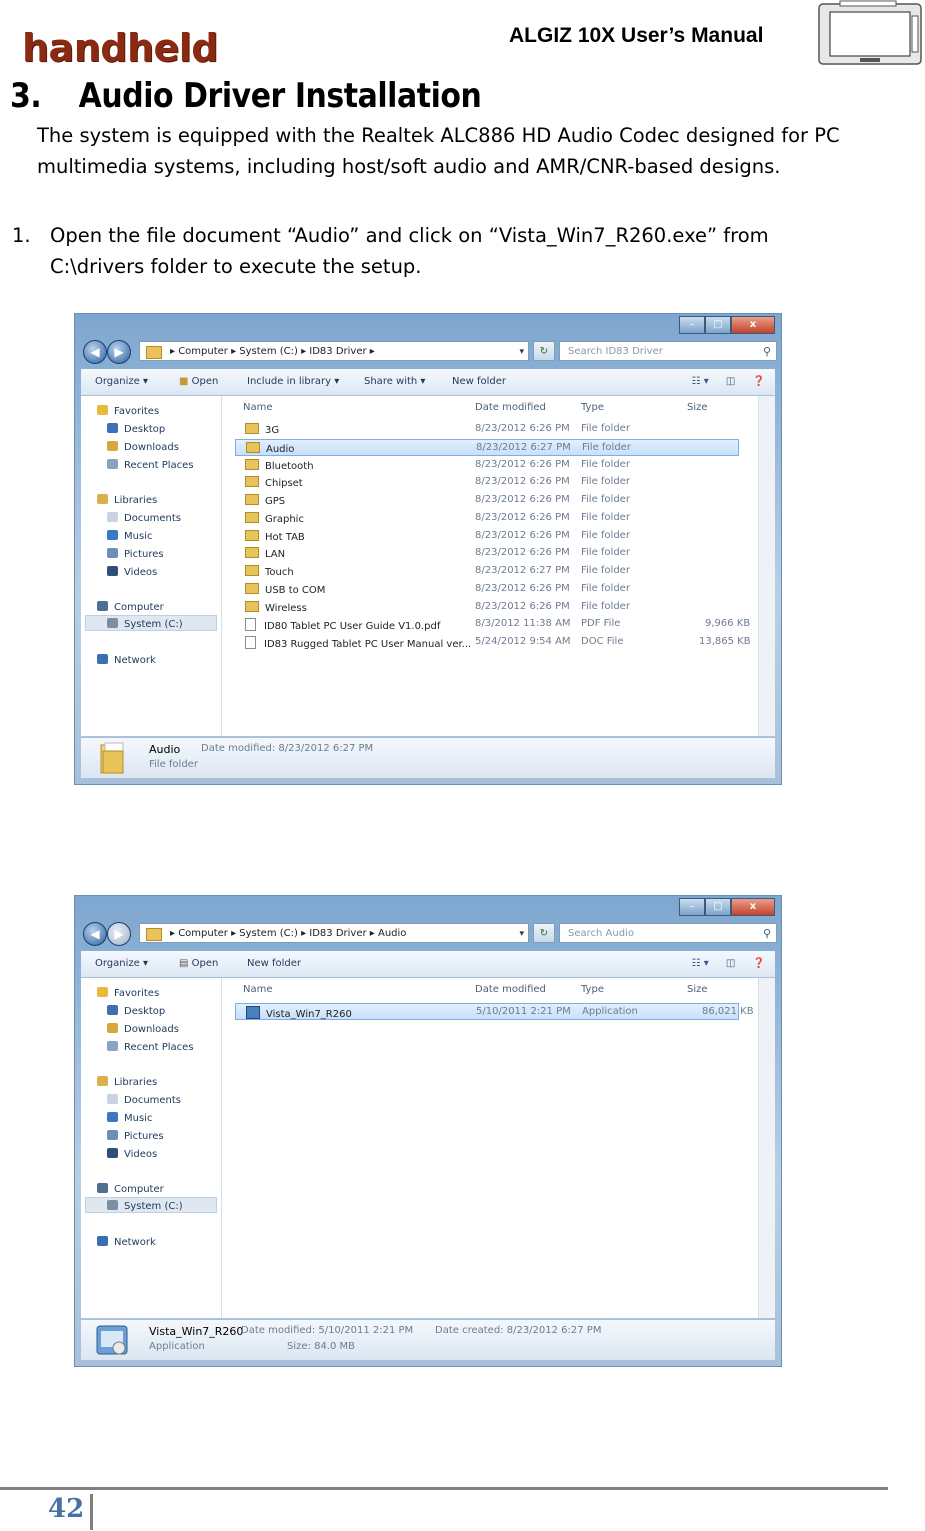  Describe the element at coordinates (253, 1012) in the screenshot. I see `application-icon` at that location.